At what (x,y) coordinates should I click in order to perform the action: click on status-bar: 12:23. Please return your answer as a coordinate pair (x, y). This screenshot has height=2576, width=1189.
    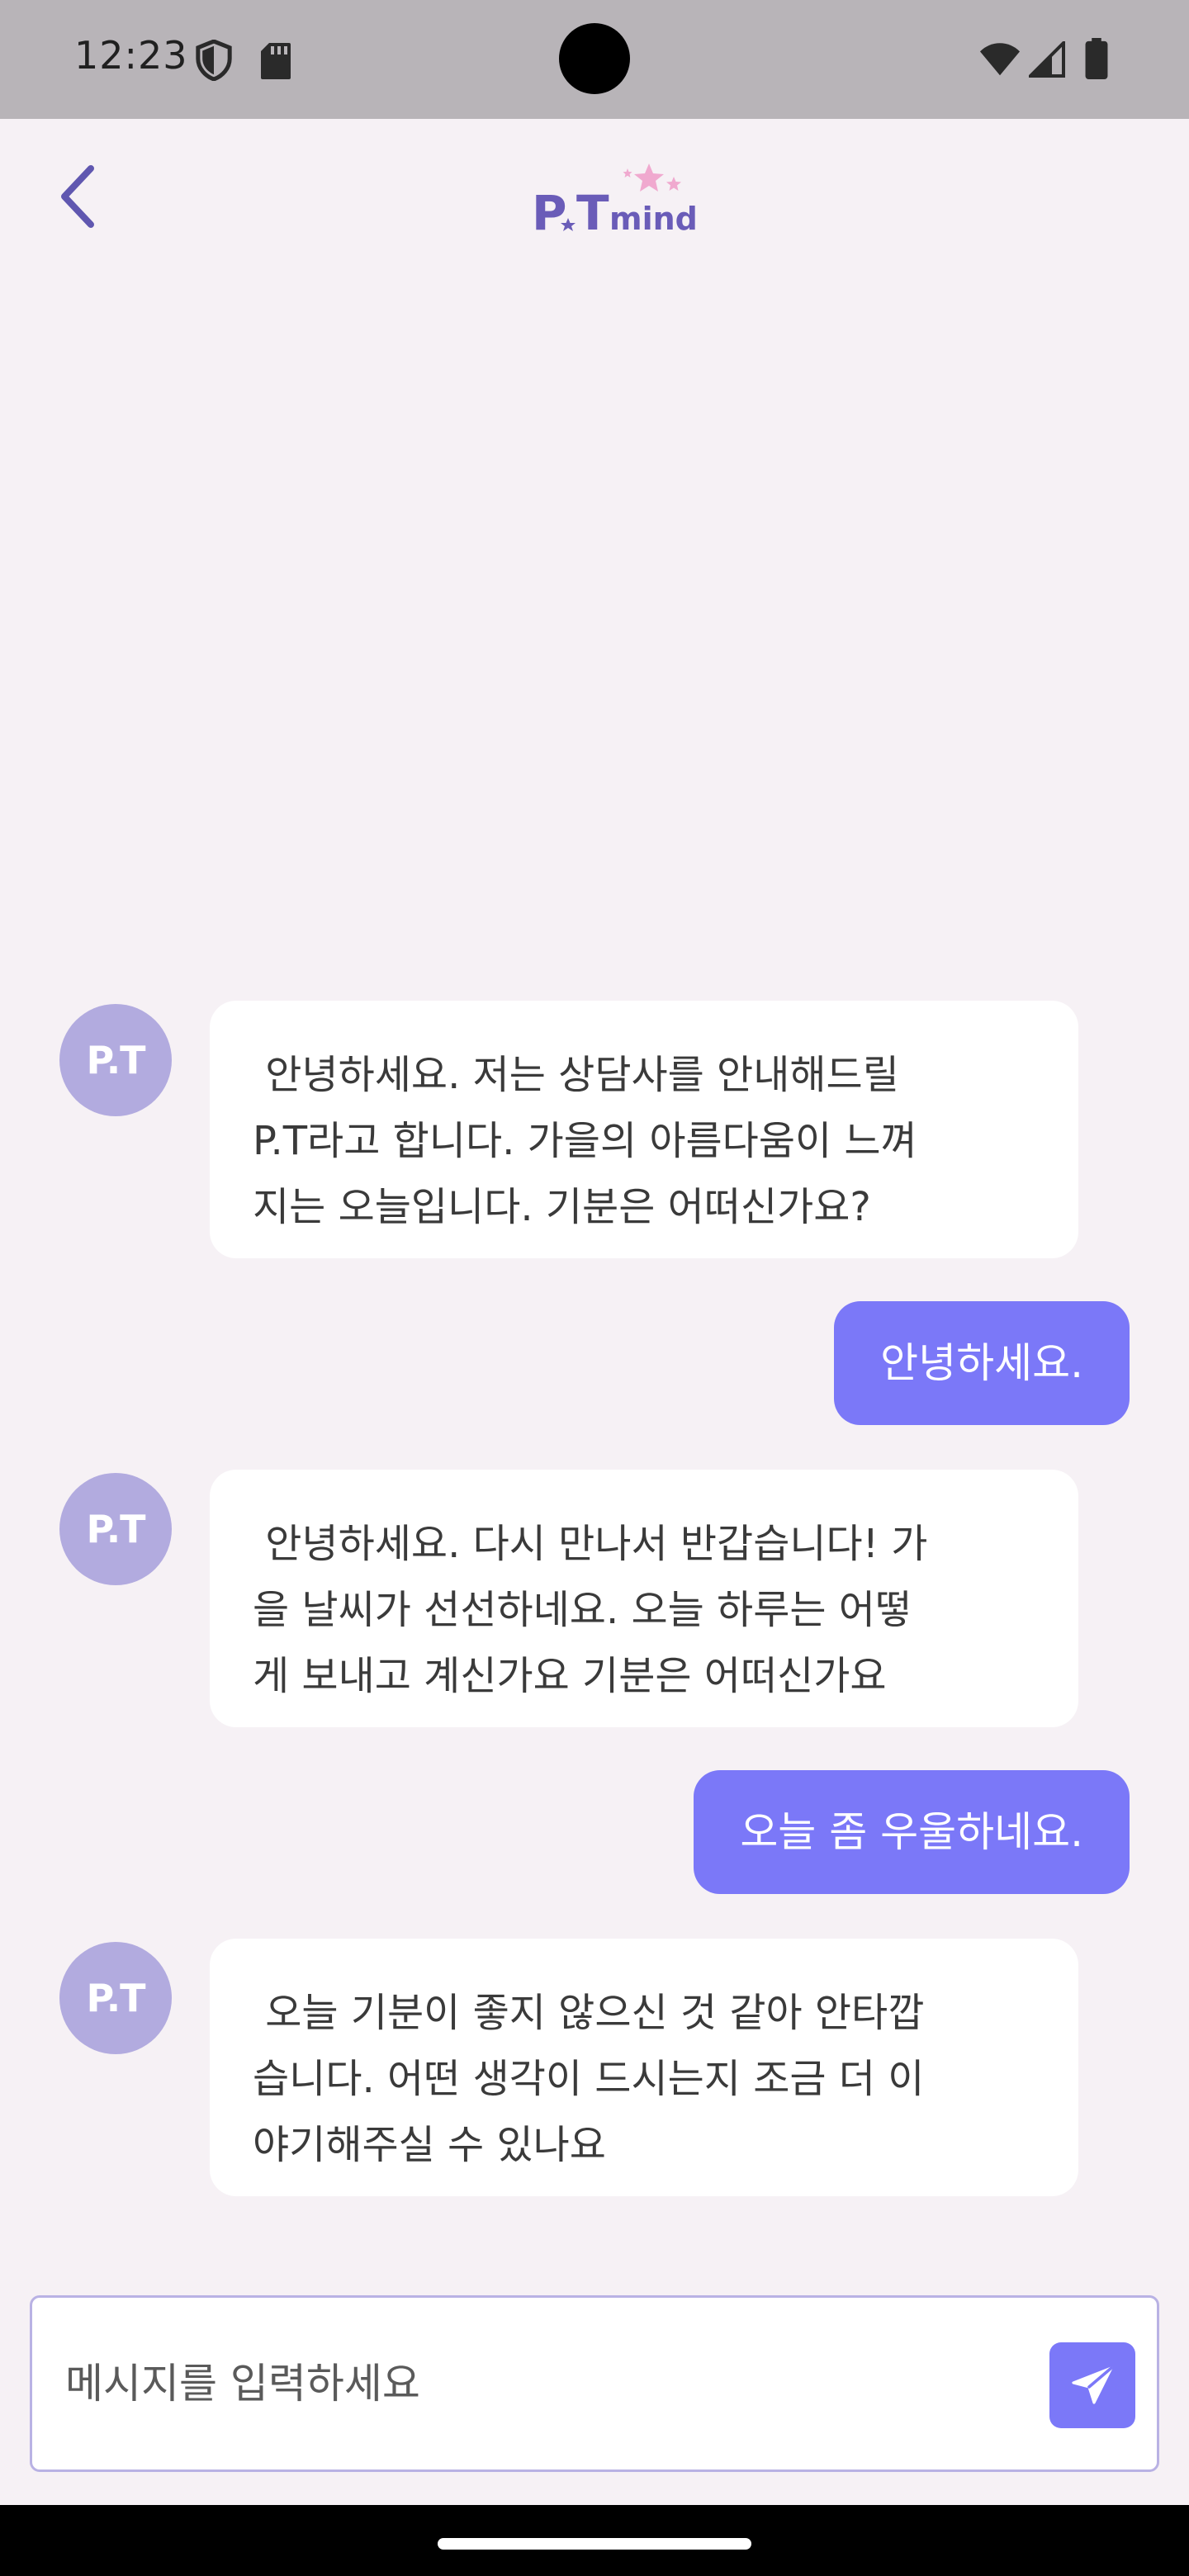
    Looking at the image, I should click on (594, 59).